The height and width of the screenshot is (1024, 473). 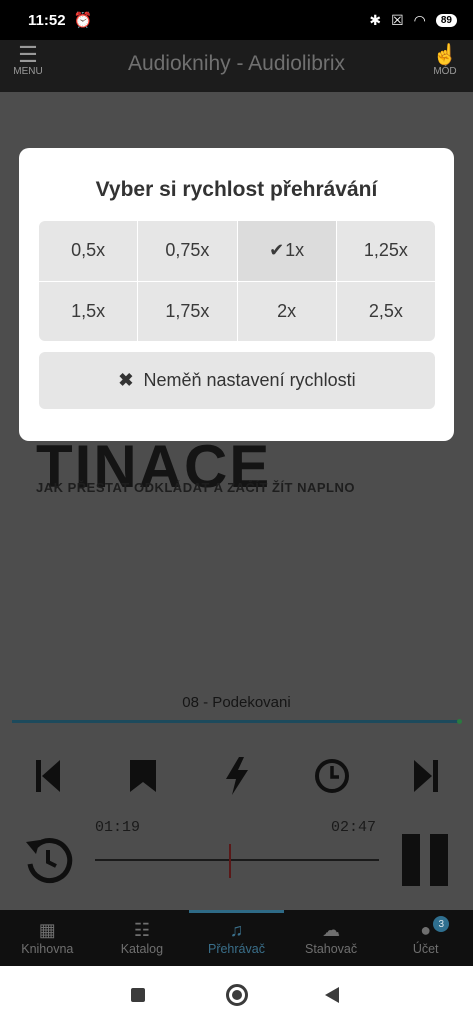 What do you see at coordinates (425, 948) in the screenshot?
I see `nav-label: Účet` at bounding box center [425, 948].